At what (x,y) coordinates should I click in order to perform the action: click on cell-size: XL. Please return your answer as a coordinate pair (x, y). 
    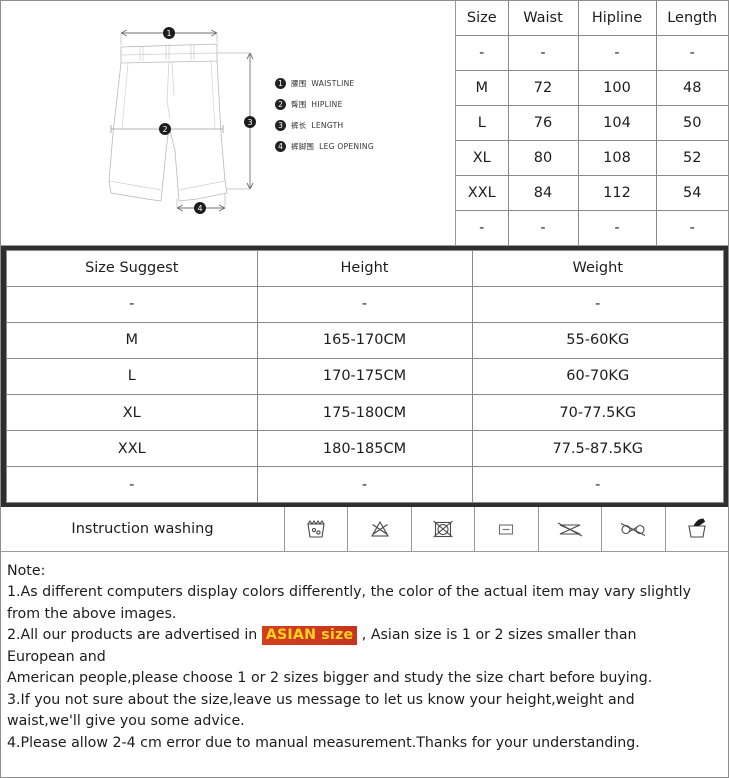
    Looking at the image, I should click on (482, 158).